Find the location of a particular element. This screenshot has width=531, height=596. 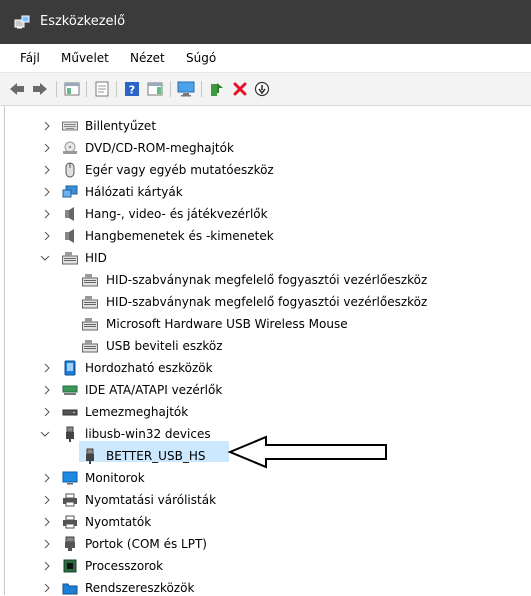

tree-item-printers: Nyomtatók is located at coordinates (118, 522).